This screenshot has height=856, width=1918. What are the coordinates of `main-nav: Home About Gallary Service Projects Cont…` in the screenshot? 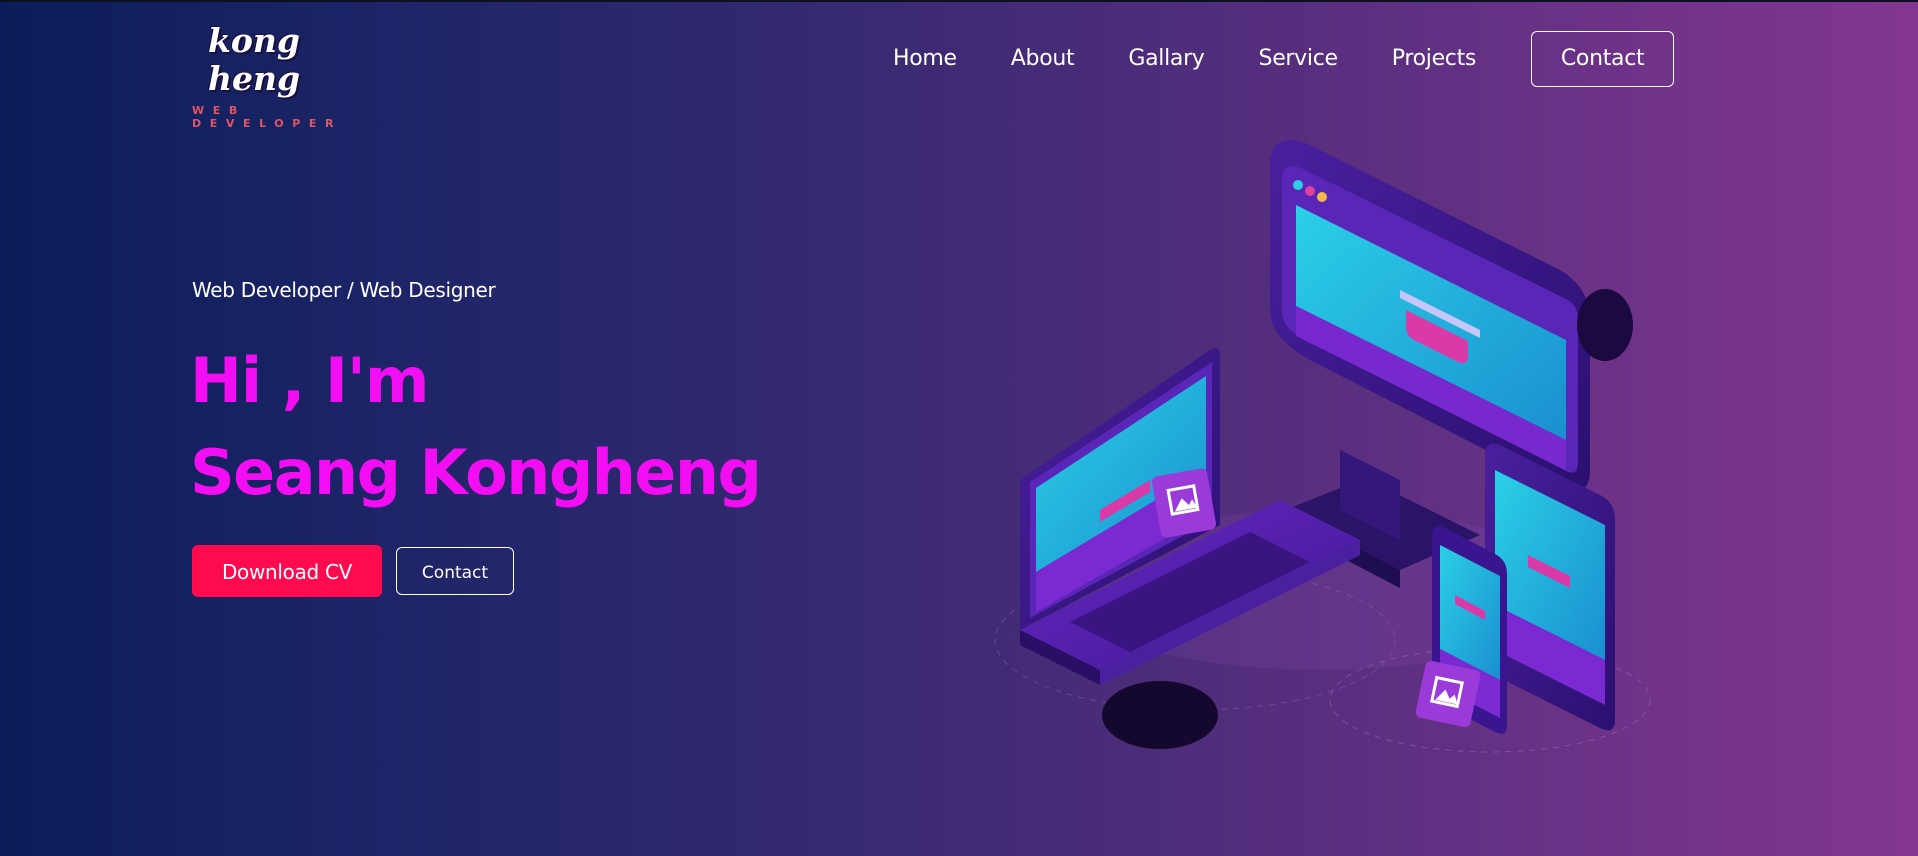 It's located at (1284, 59).